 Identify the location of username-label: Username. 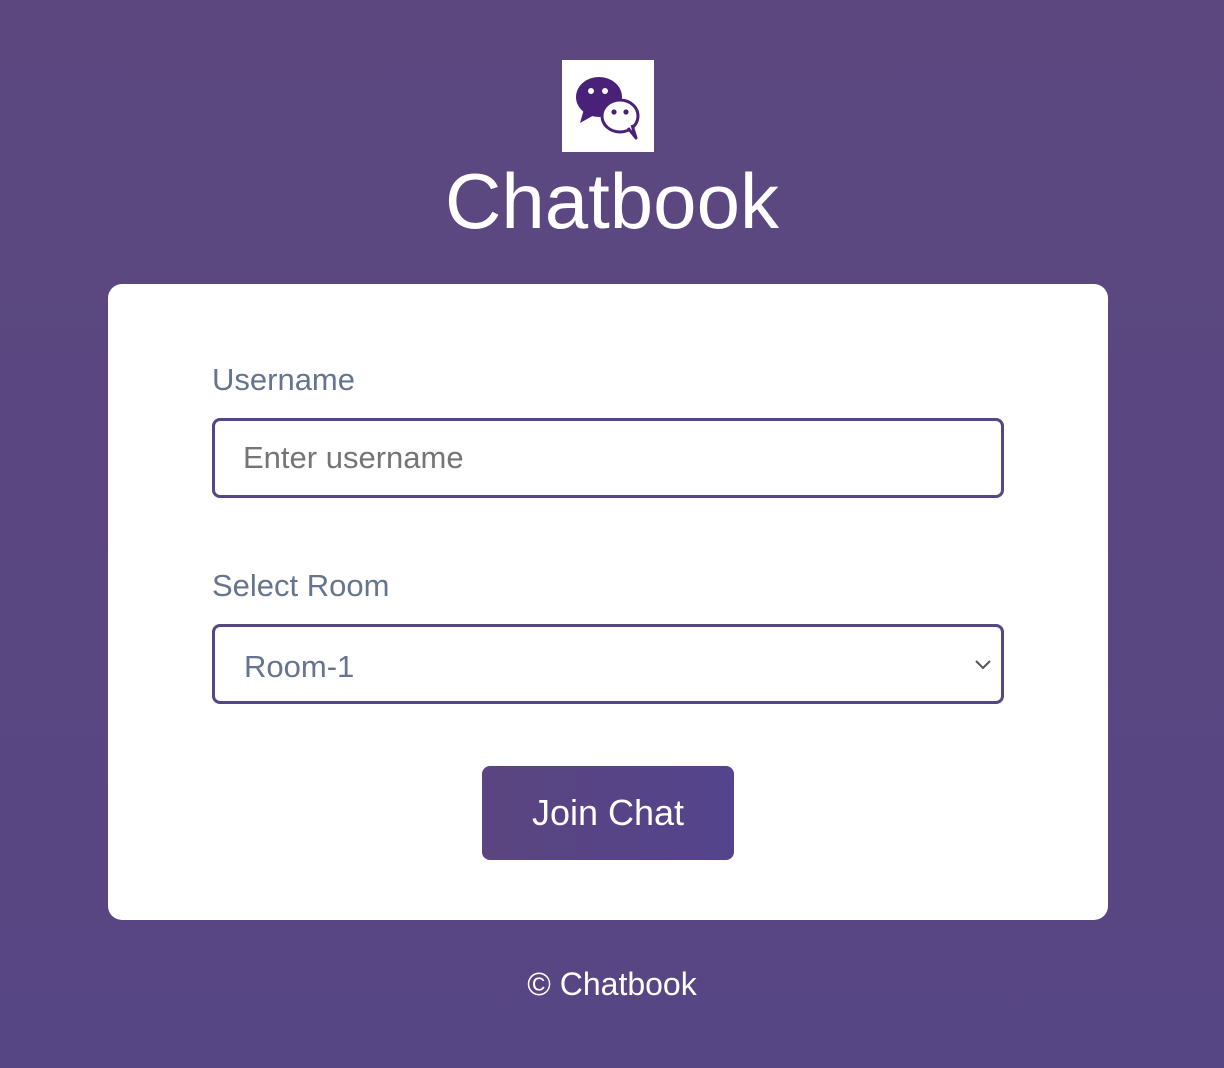
(283, 379).